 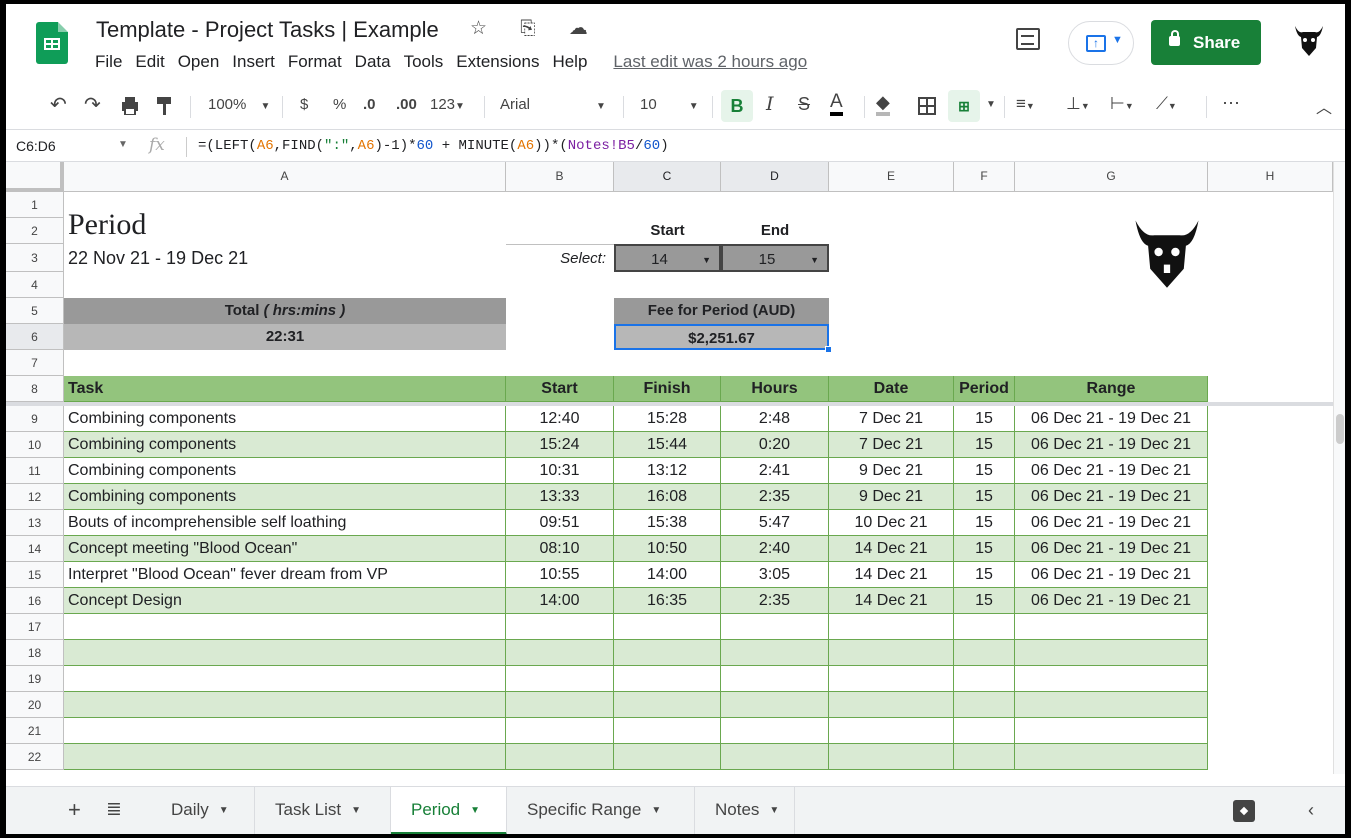 I want to click on table-cell: 7 Dec 21, so click(x=891, y=419).